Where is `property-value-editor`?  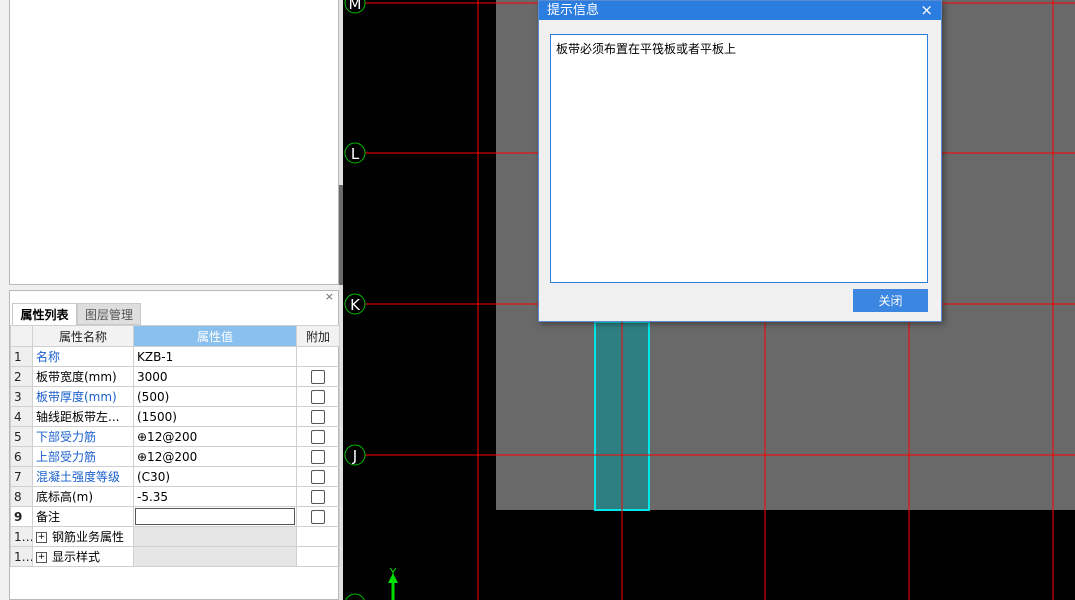 property-value-editor is located at coordinates (215, 516).